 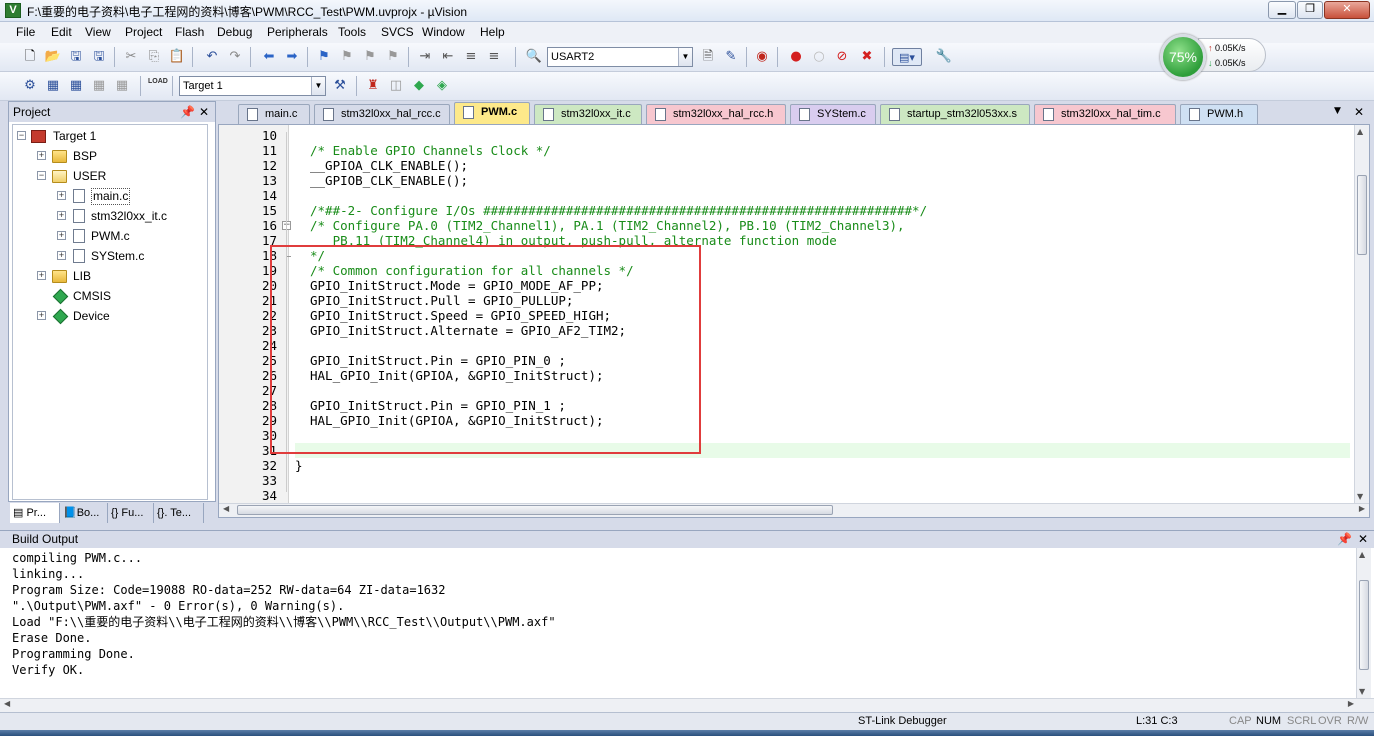 What do you see at coordinates (708, 57) in the screenshot?
I see `find-icon: 🗎` at bounding box center [708, 57].